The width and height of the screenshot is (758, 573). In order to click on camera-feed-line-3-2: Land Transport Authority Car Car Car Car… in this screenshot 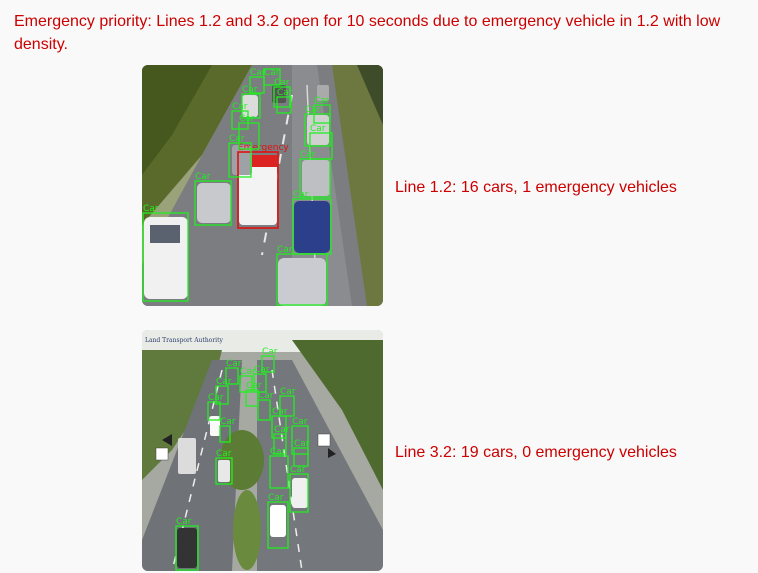, I will do `click(262, 450)`.